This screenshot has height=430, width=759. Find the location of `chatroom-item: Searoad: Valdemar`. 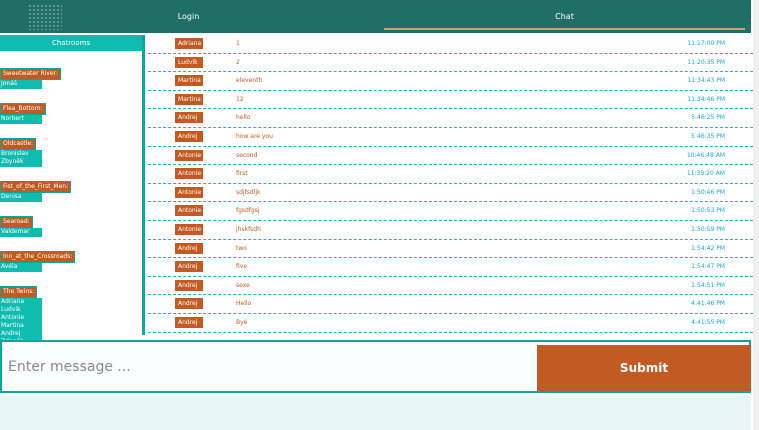

chatroom-item: Searoad: Valdemar is located at coordinates (71, 222).